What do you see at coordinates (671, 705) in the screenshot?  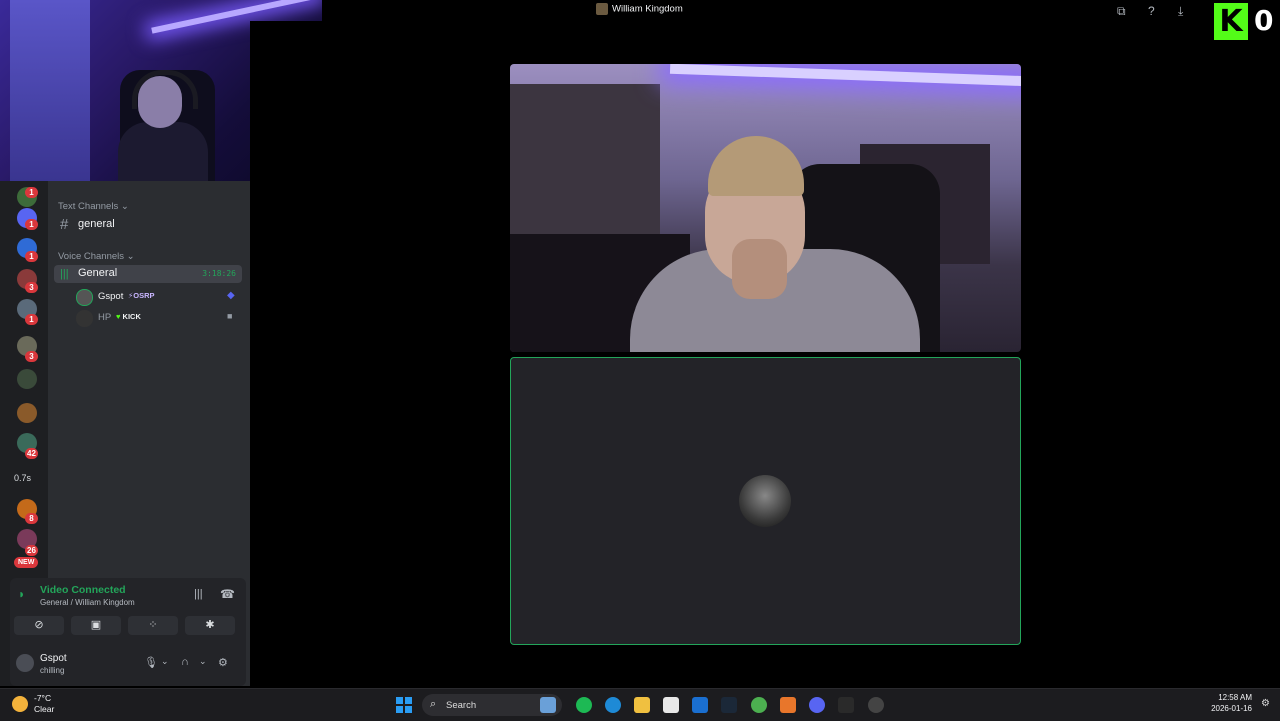 I see `store-icon` at bounding box center [671, 705].